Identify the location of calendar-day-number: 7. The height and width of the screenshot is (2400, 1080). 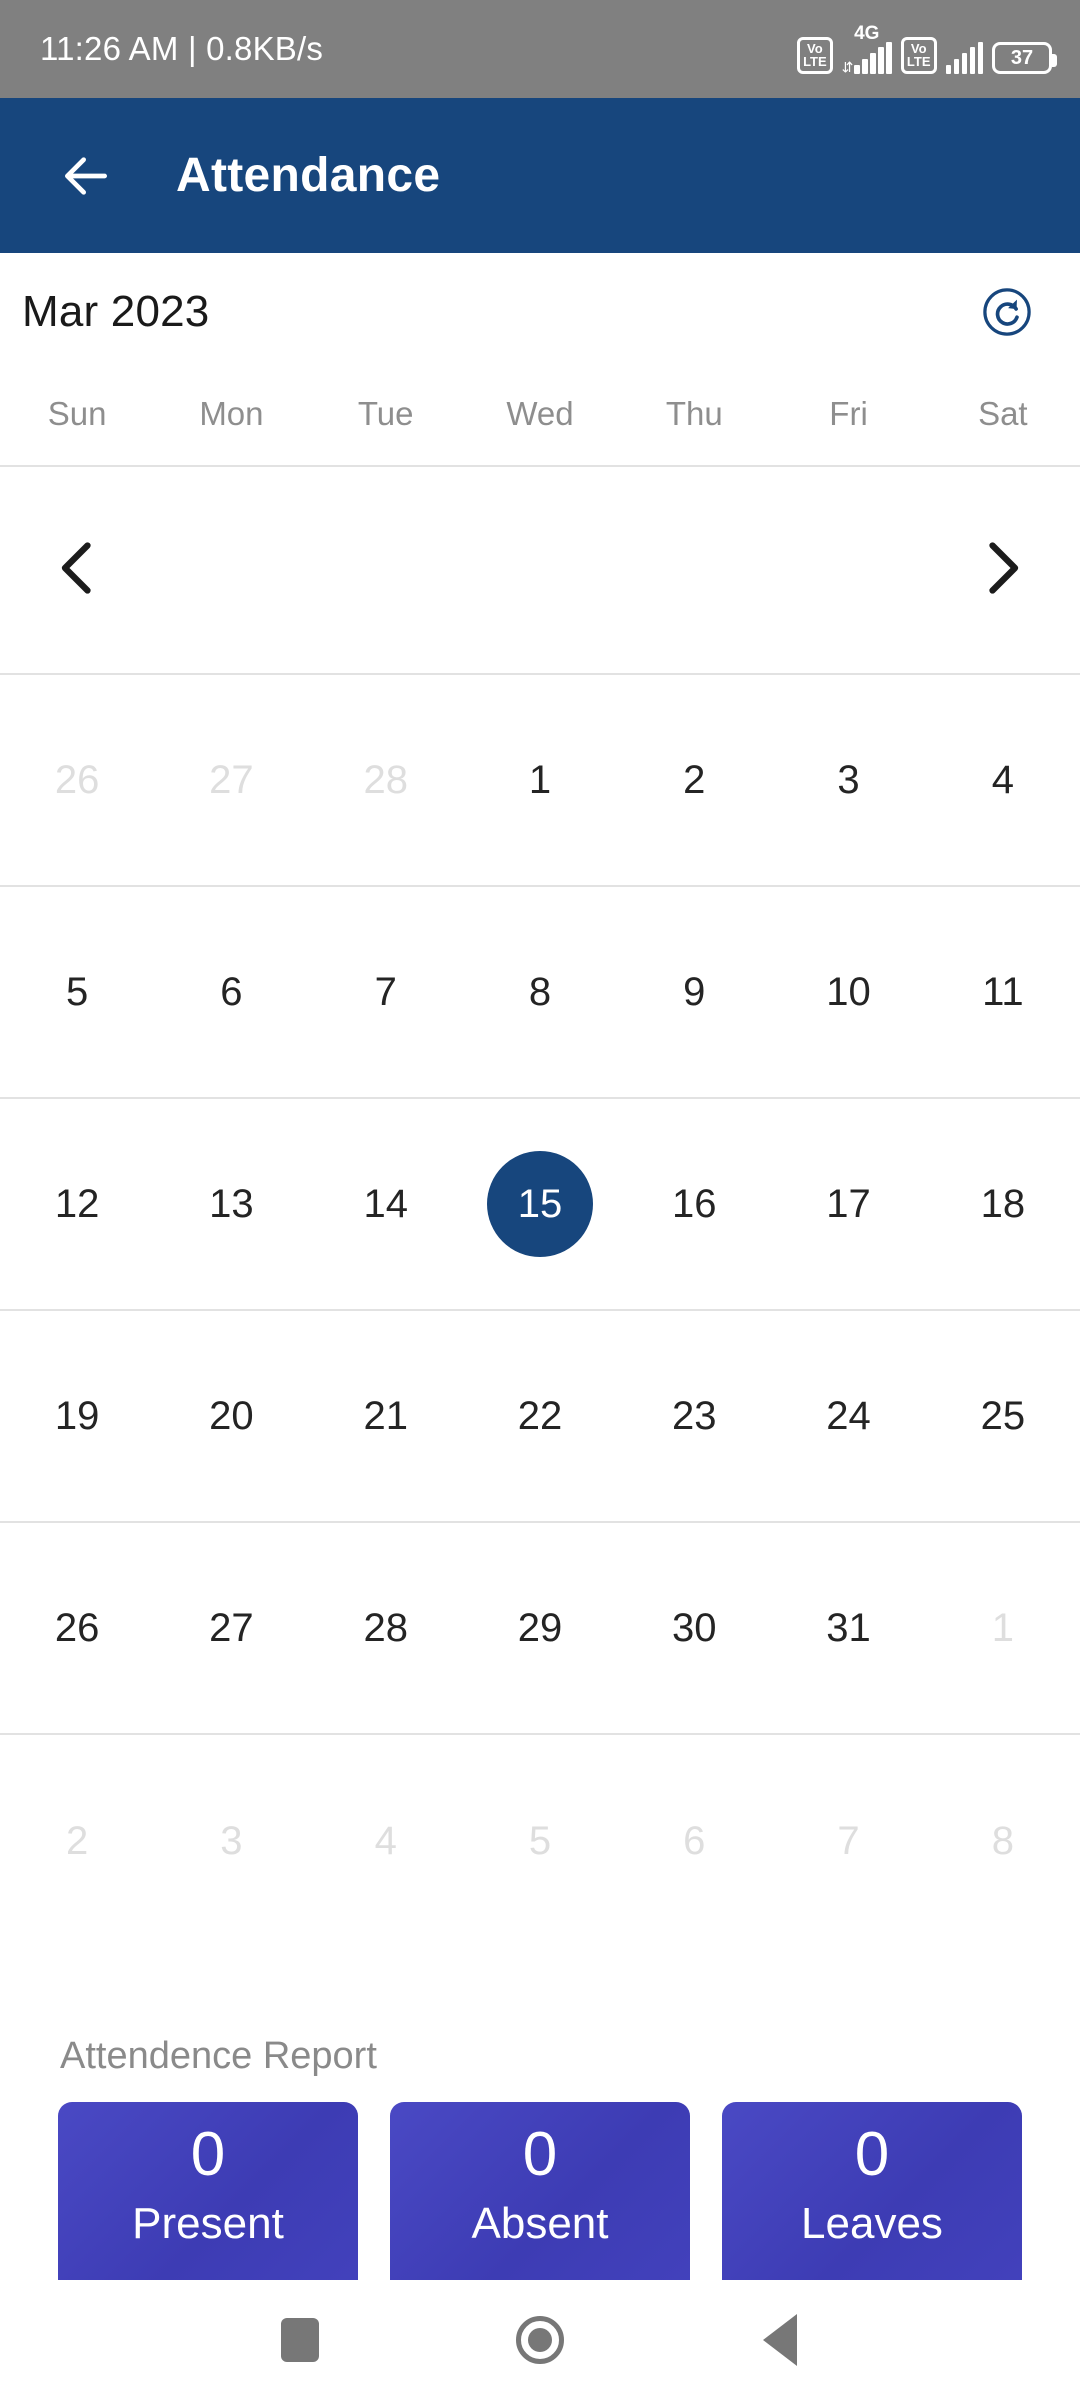
(848, 1840).